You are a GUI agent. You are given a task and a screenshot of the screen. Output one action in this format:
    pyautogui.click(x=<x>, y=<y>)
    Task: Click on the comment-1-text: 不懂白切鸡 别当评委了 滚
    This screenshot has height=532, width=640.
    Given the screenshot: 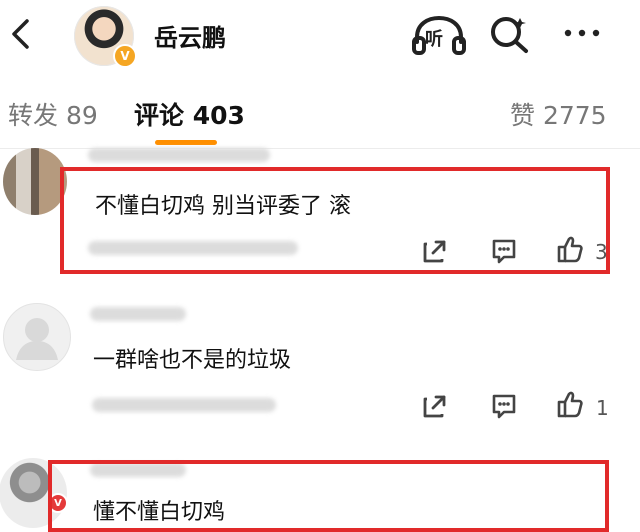 What is the action you would take?
    pyautogui.click(x=223, y=206)
    